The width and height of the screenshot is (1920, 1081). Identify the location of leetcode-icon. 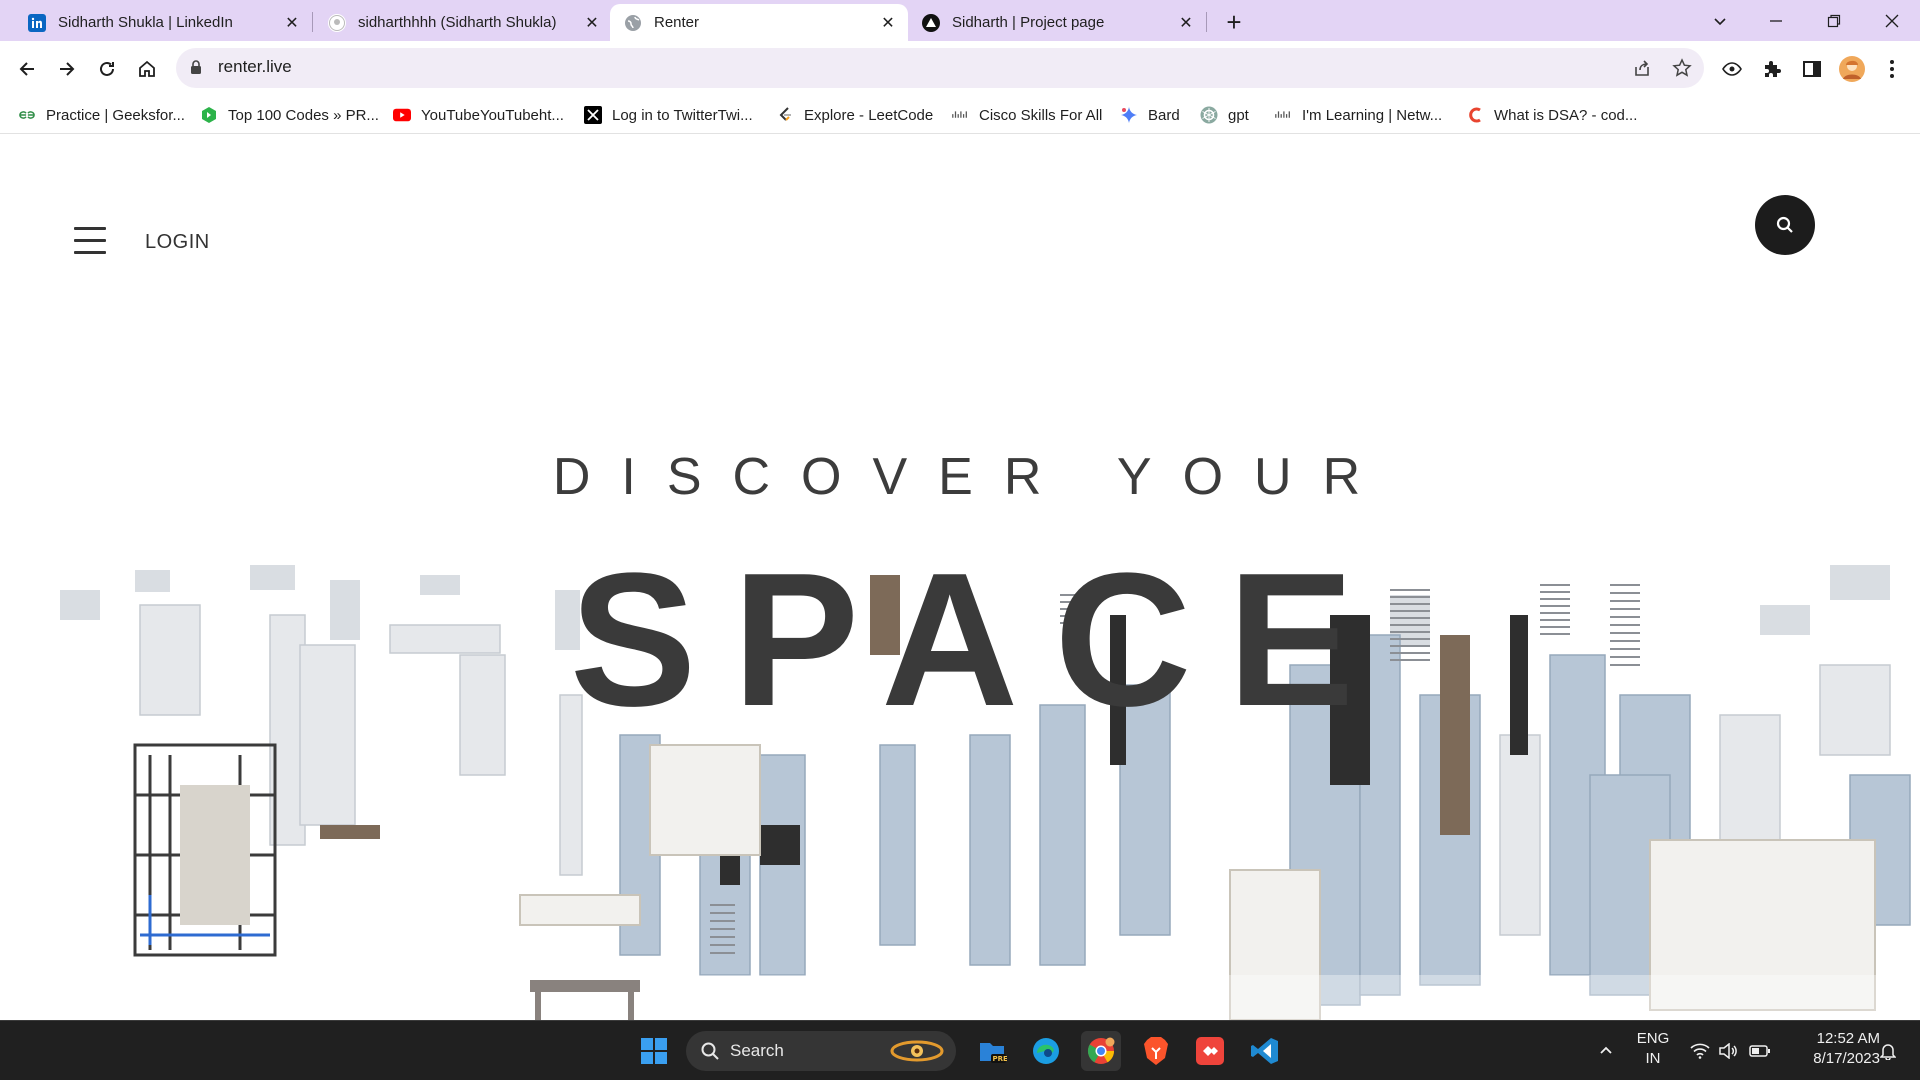
(785, 115).